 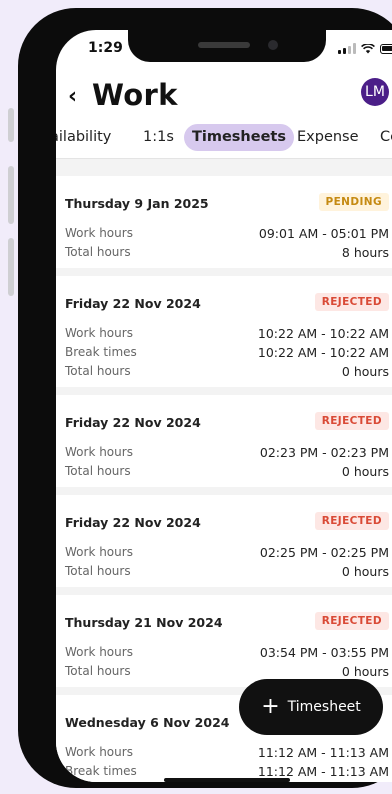 What do you see at coordinates (227, 333) in the screenshot?
I see `card-row: Work hours 10:22 AM - 10:22 AM` at bounding box center [227, 333].